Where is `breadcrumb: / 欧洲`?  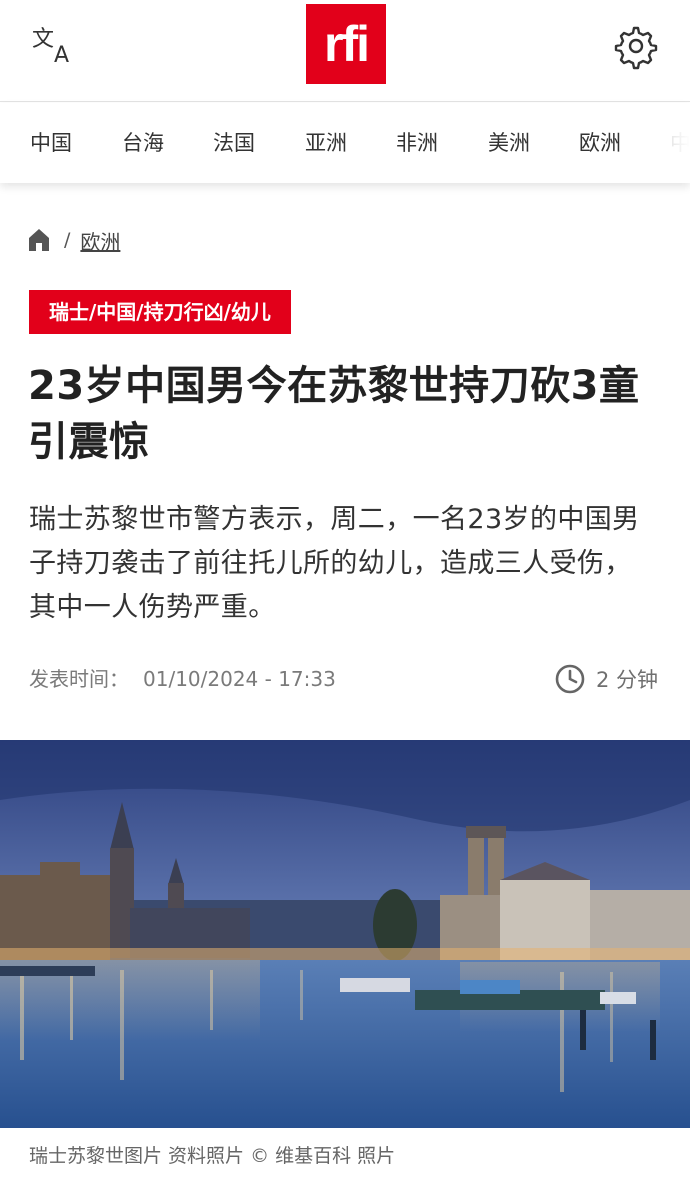 breadcrumb: / 欧洲 is located at coordinates (74, 240).